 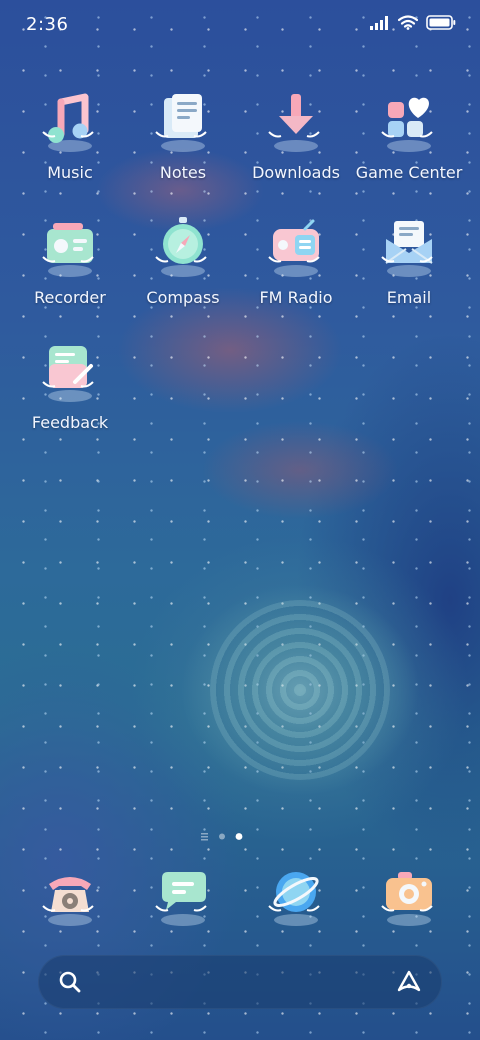 I want to click on music-icon, so click(x=70, y=123).